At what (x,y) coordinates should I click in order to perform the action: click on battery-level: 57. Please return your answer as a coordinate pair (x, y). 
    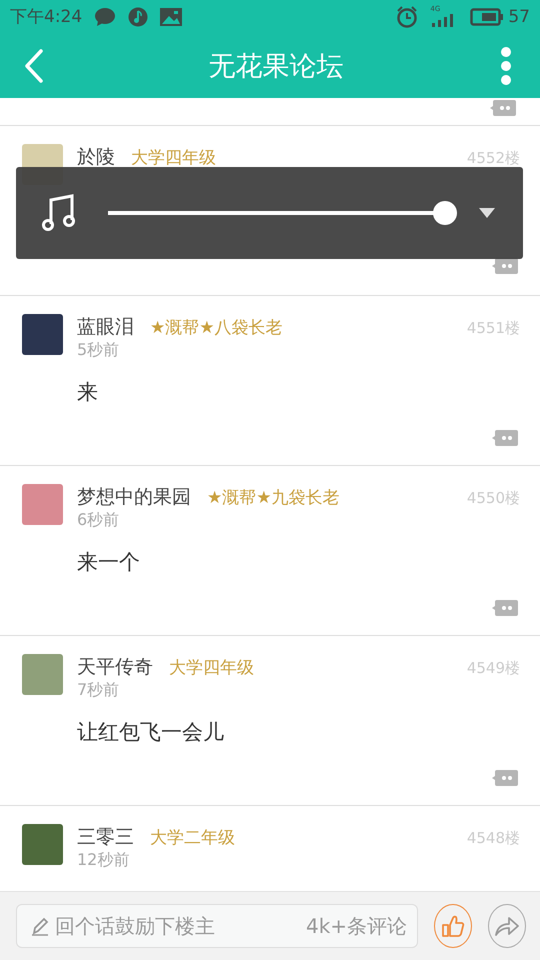
    Looking at the image, I should click on (519, 16).